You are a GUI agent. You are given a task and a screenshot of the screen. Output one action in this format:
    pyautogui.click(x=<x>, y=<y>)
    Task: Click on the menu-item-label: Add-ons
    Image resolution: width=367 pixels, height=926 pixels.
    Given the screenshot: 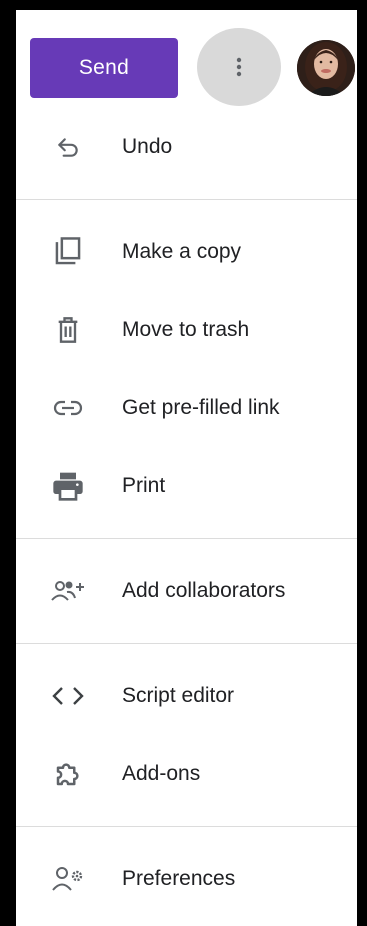 What is the action you would take?
    pyautogui.click(x=161, y=773)
    